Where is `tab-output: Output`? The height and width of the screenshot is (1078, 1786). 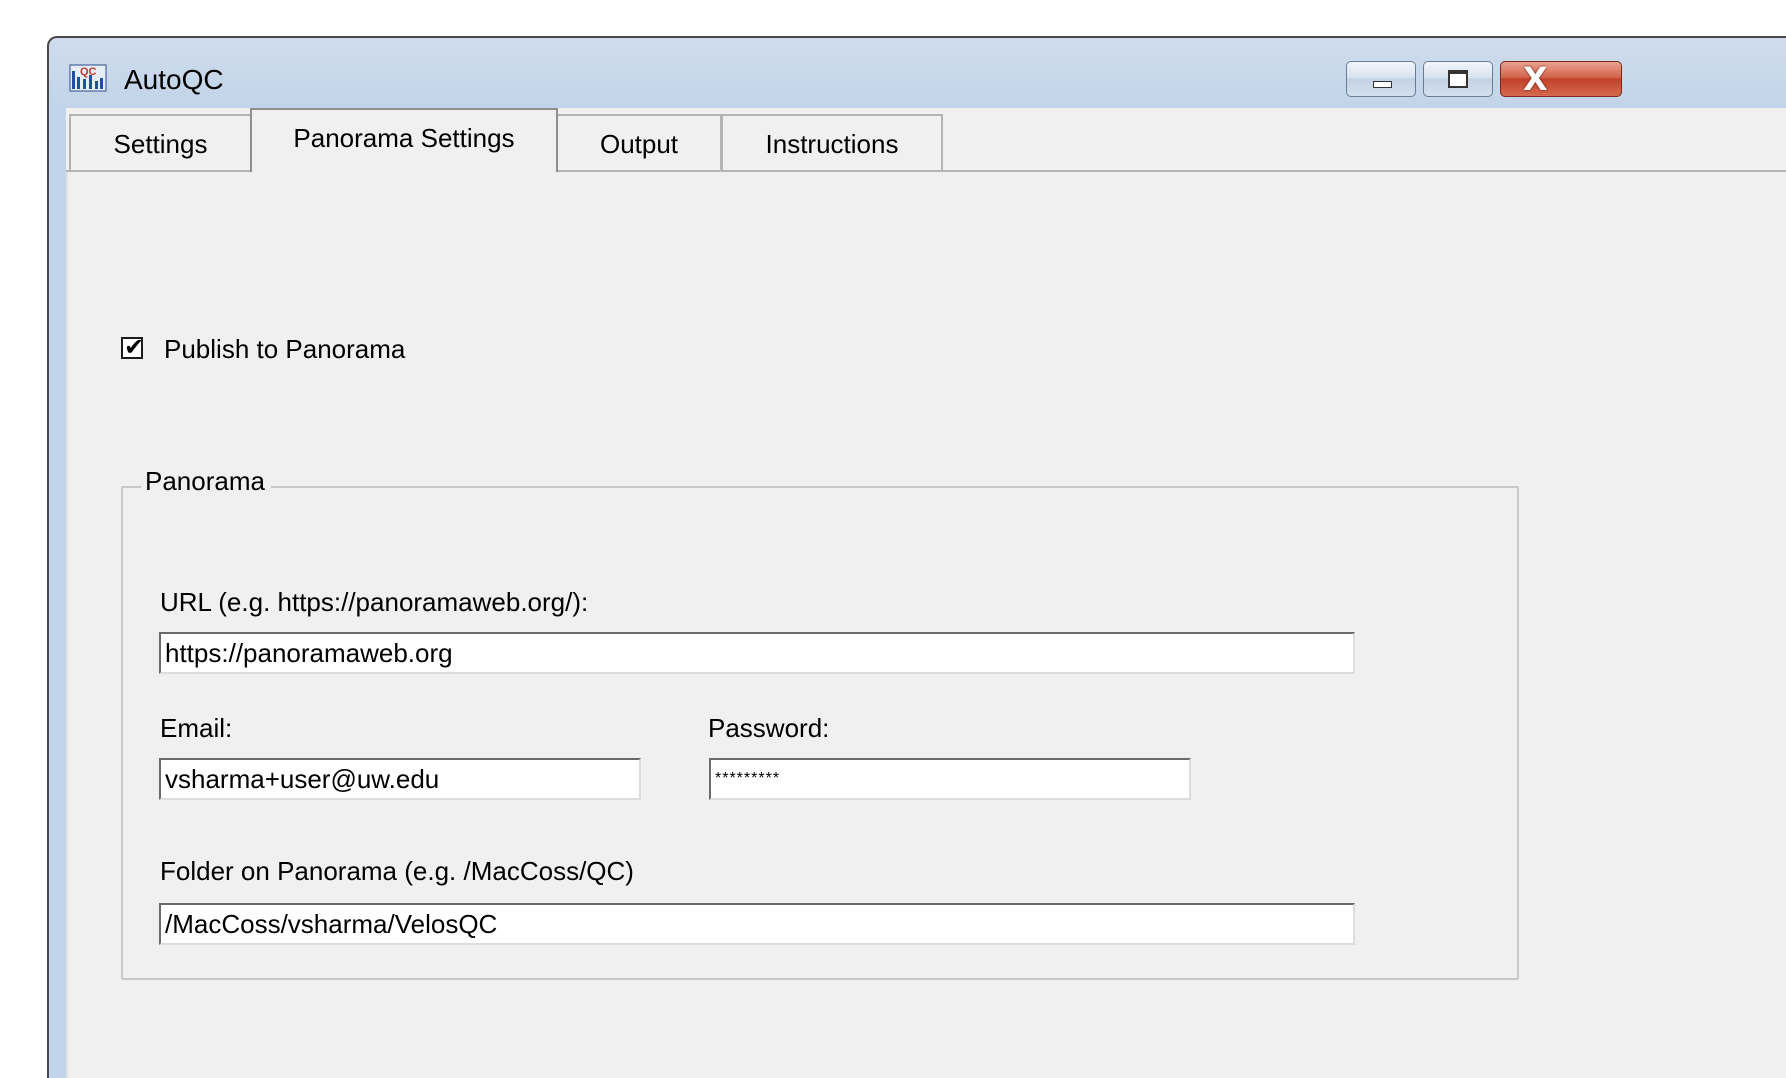 tab-output: Output is located at coordinates (639, 142).